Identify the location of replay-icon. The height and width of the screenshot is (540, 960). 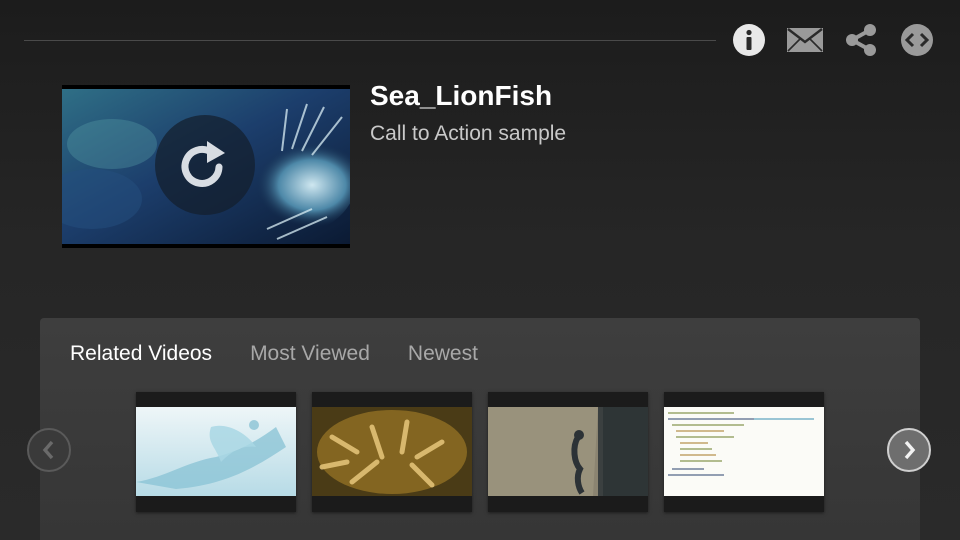
(203, 164).